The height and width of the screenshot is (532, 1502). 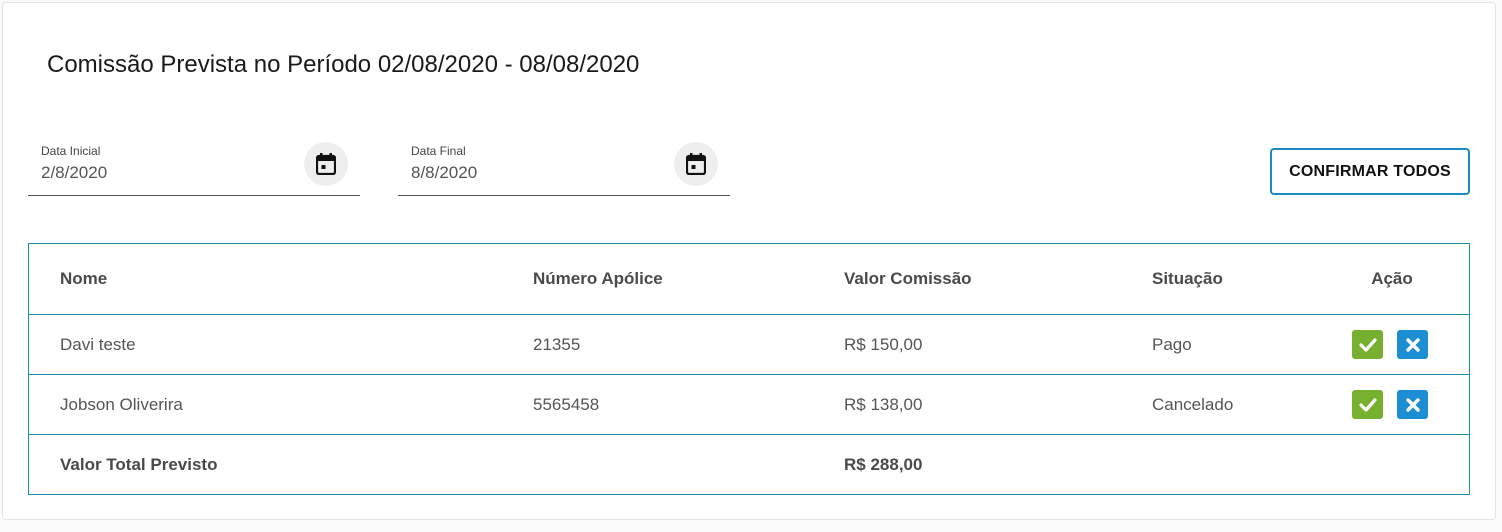 I want to click on row-apolice: 21355, so click(x=557, y=344).